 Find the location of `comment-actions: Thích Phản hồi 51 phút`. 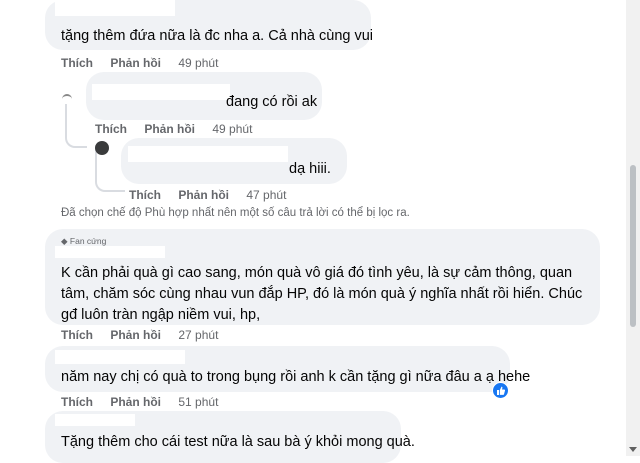

comment-actions: Thích Phản hồi 51 phút is located at coordinates (146, 402).